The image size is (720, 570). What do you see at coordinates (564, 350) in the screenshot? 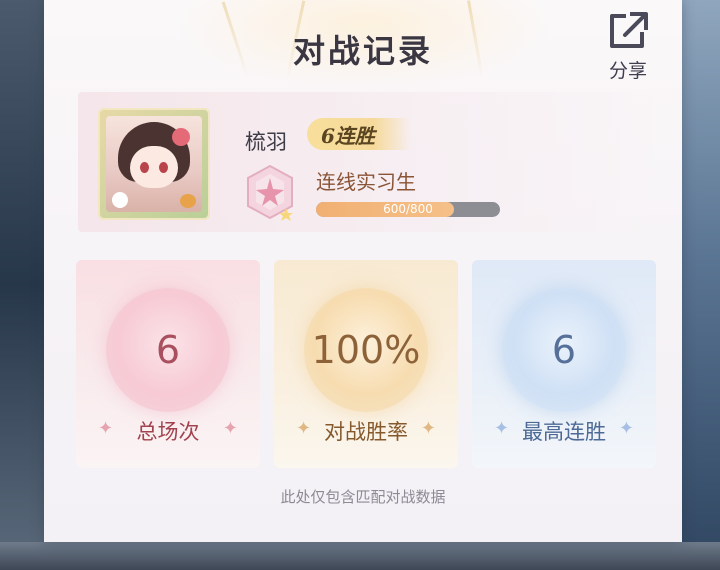
I see `best-streak-value: 6` at bounding box center [564, 350].